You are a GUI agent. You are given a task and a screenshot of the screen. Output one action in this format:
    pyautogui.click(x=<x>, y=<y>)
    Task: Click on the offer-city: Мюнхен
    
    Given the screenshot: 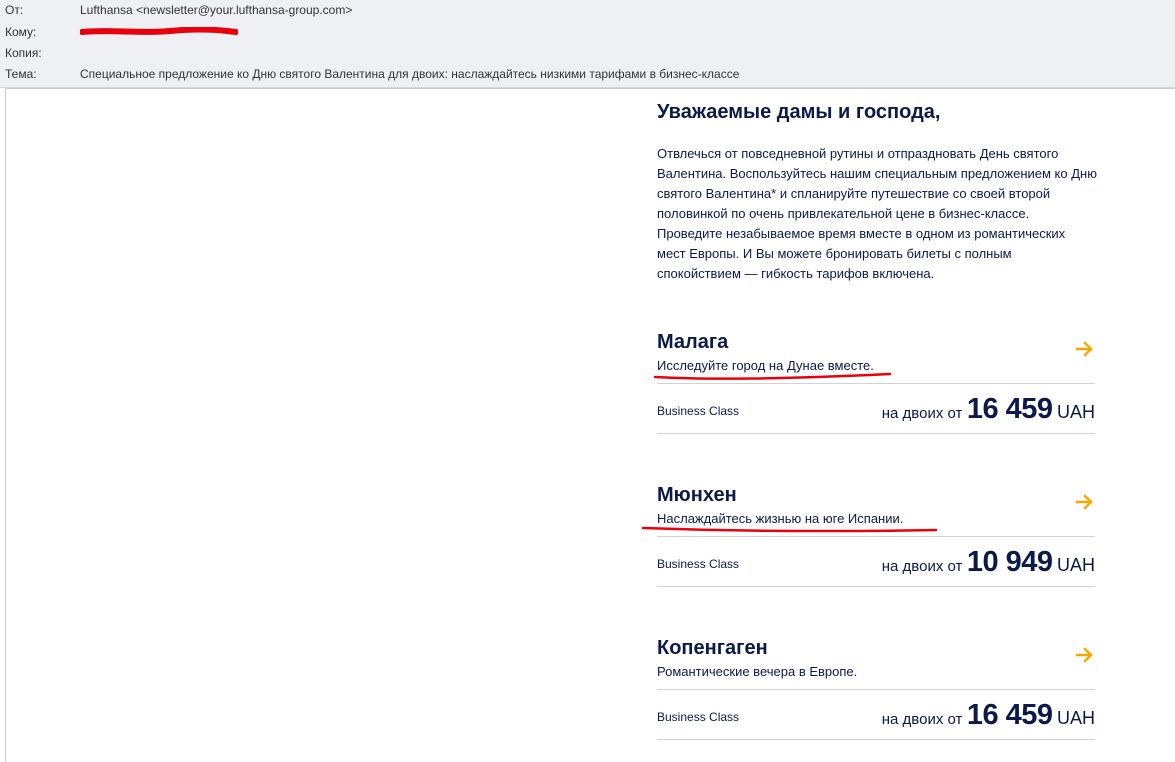 What is the action you would take?
    pyautogui.click(x=697, y=495)
    